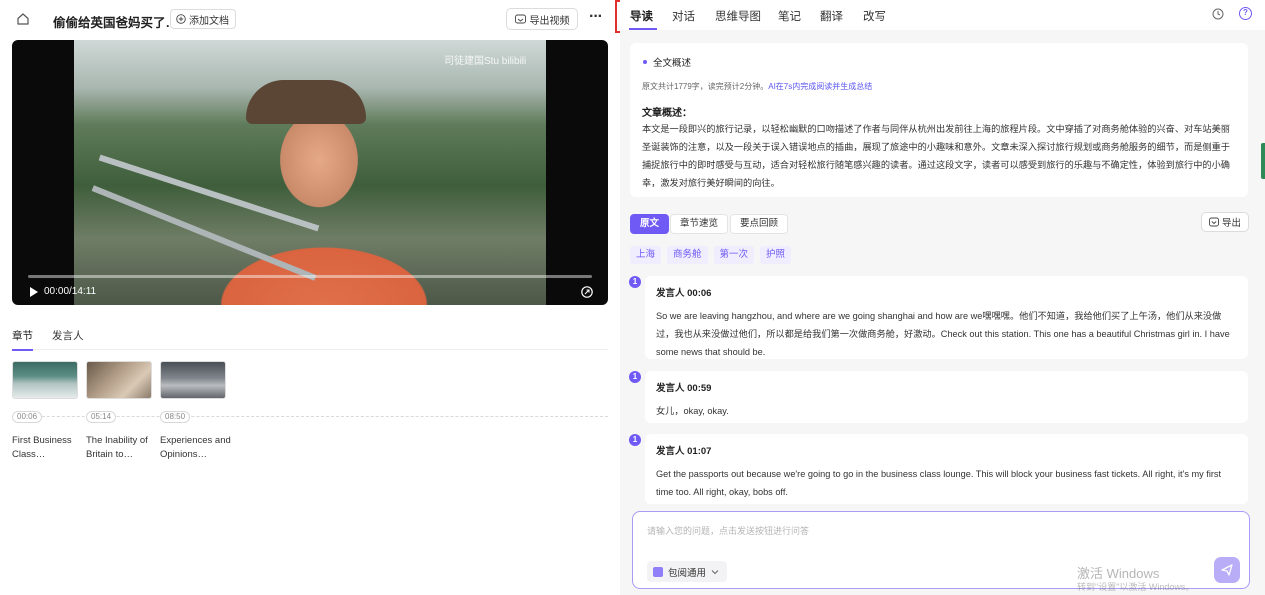  Describe the element at coordinates (645, 62) in the screenshot. I see `bullet-dot-icon` at that location.